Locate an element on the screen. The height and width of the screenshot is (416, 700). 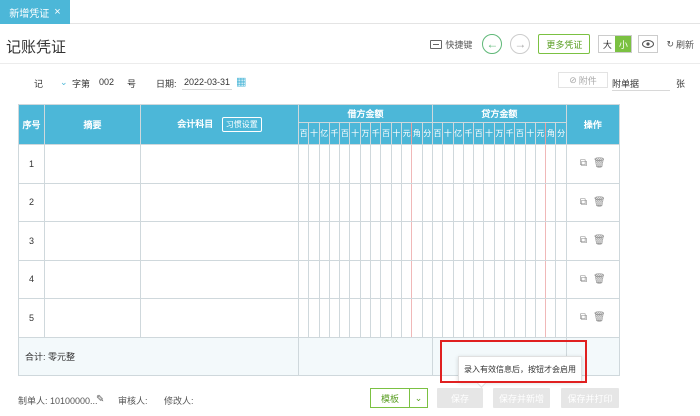
voucher-number-input: 002 is located at coordinates (106, 82).